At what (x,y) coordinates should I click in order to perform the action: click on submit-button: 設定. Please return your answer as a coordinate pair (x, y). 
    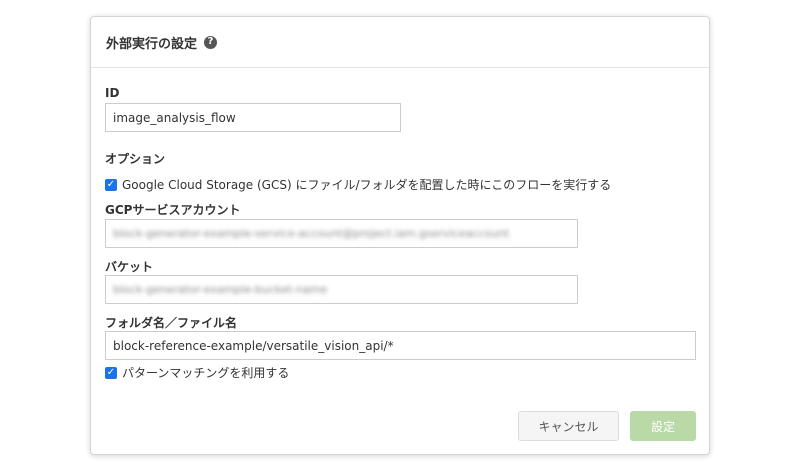
    Looking at the image, I should click on (663, 426).